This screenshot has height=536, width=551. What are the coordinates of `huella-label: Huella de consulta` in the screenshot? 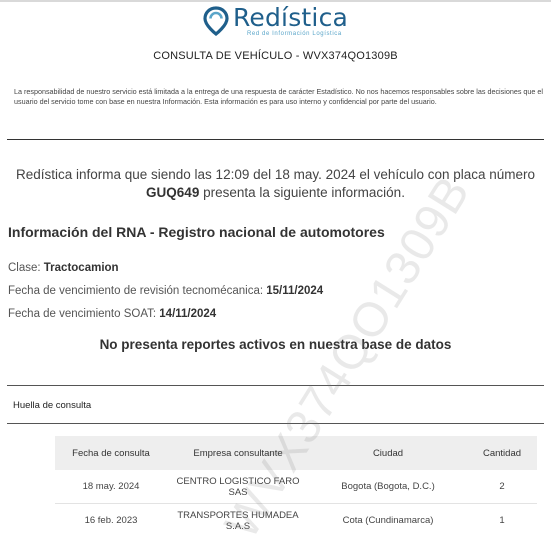 It's located at (52, 405).